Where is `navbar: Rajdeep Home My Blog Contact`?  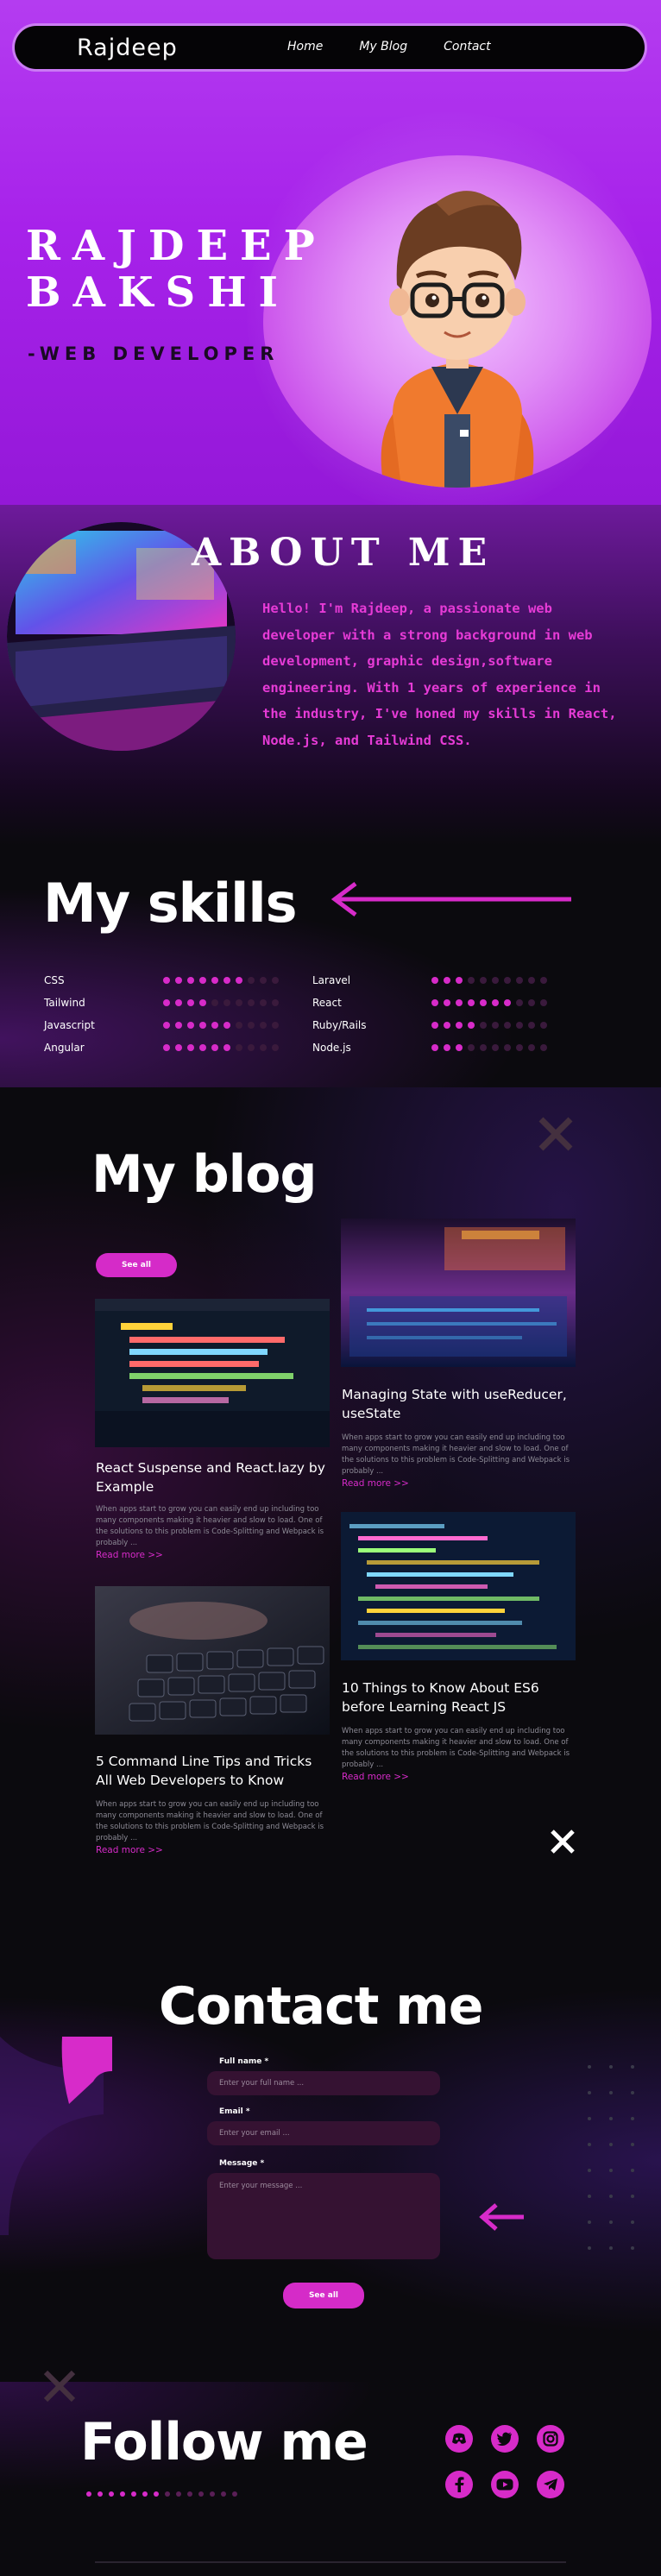
navbar: Rajdeep Home My Blog Contact is located at coordinates (330, 48).